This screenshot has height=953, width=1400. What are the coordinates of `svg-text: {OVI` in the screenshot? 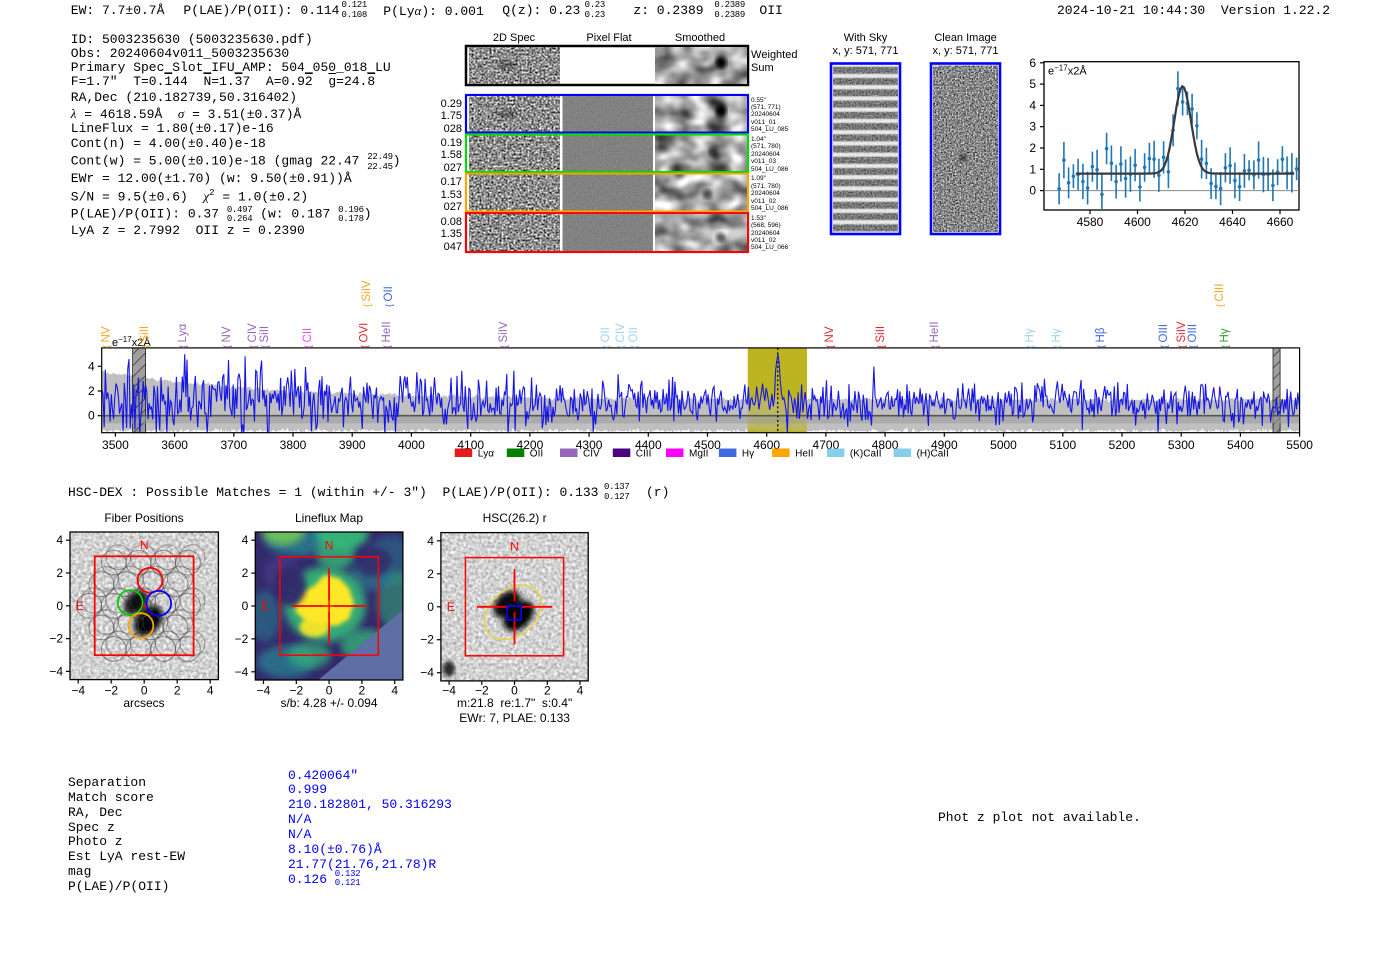 It's located at (365, 335).